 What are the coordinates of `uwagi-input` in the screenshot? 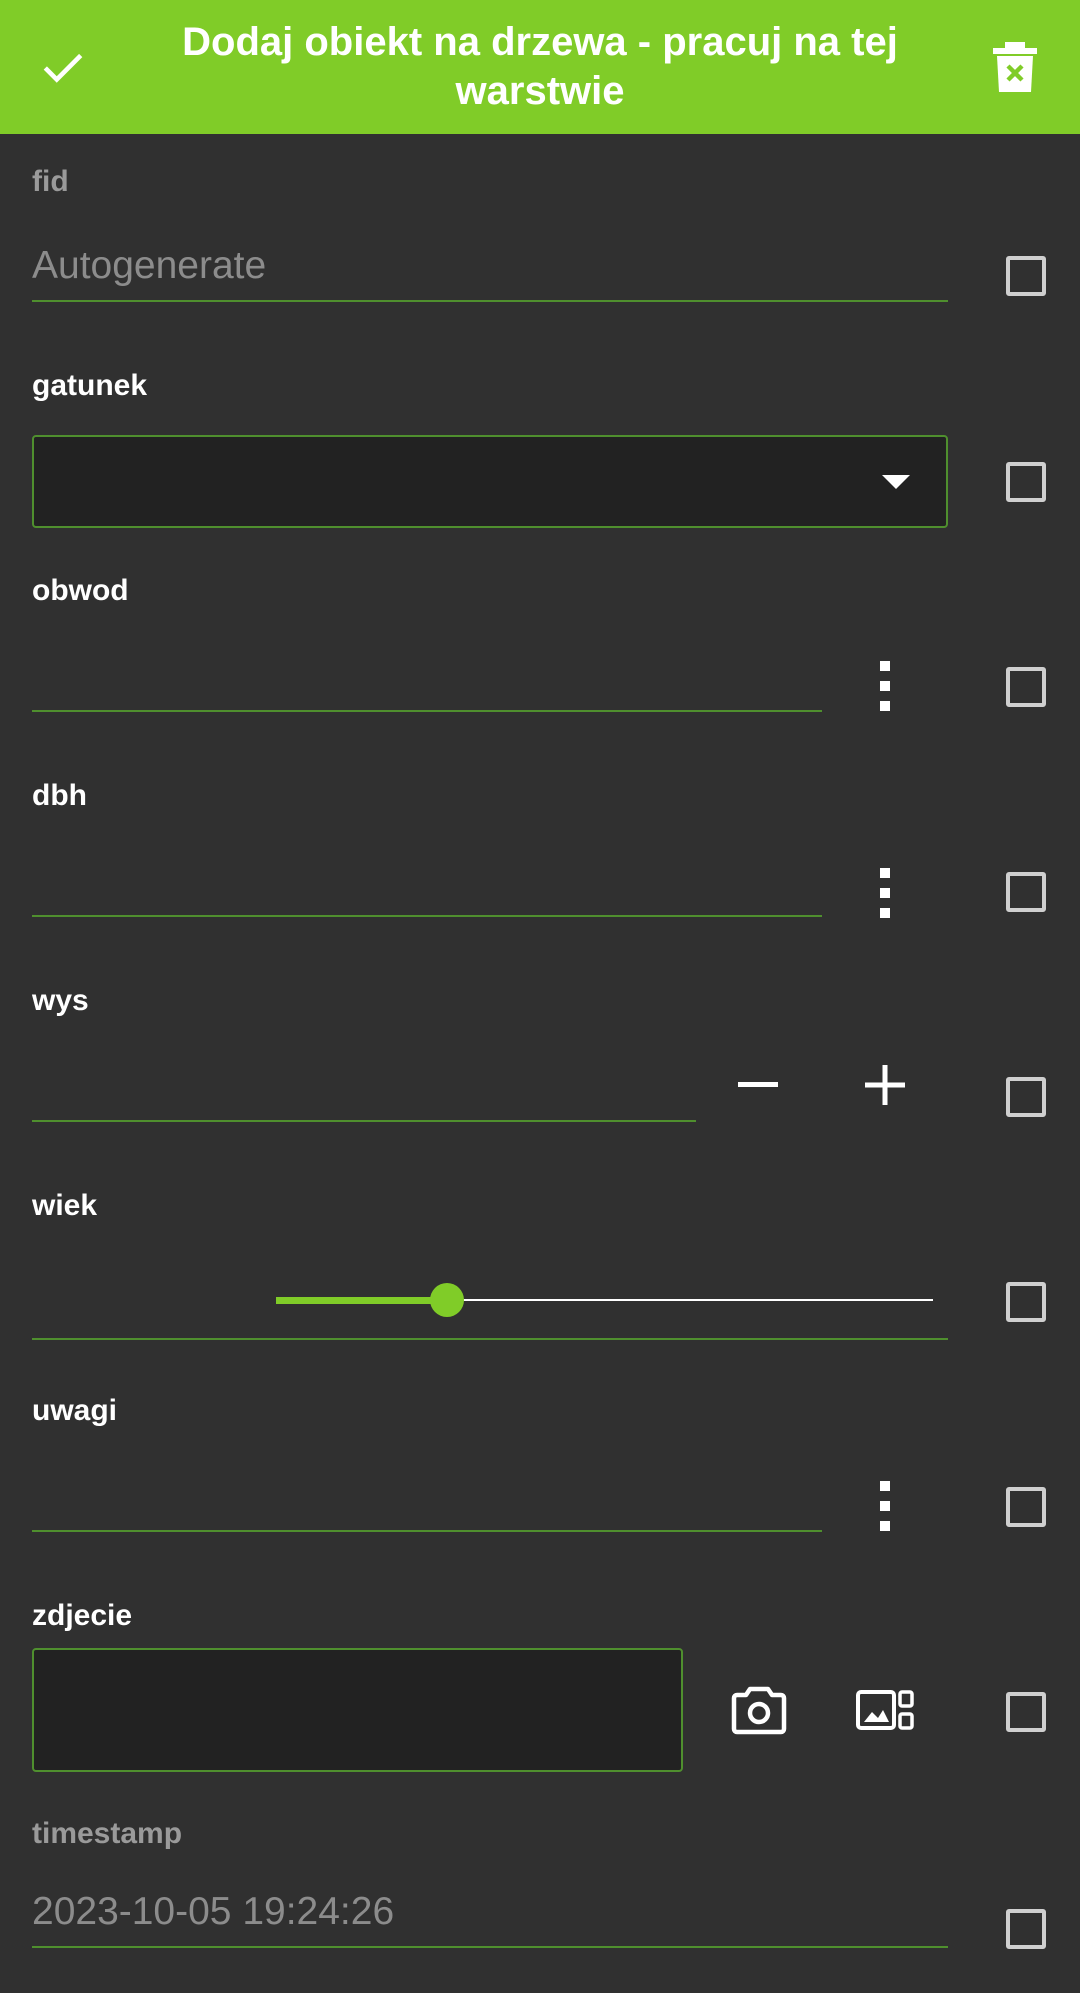 It's located at (427, 1496).